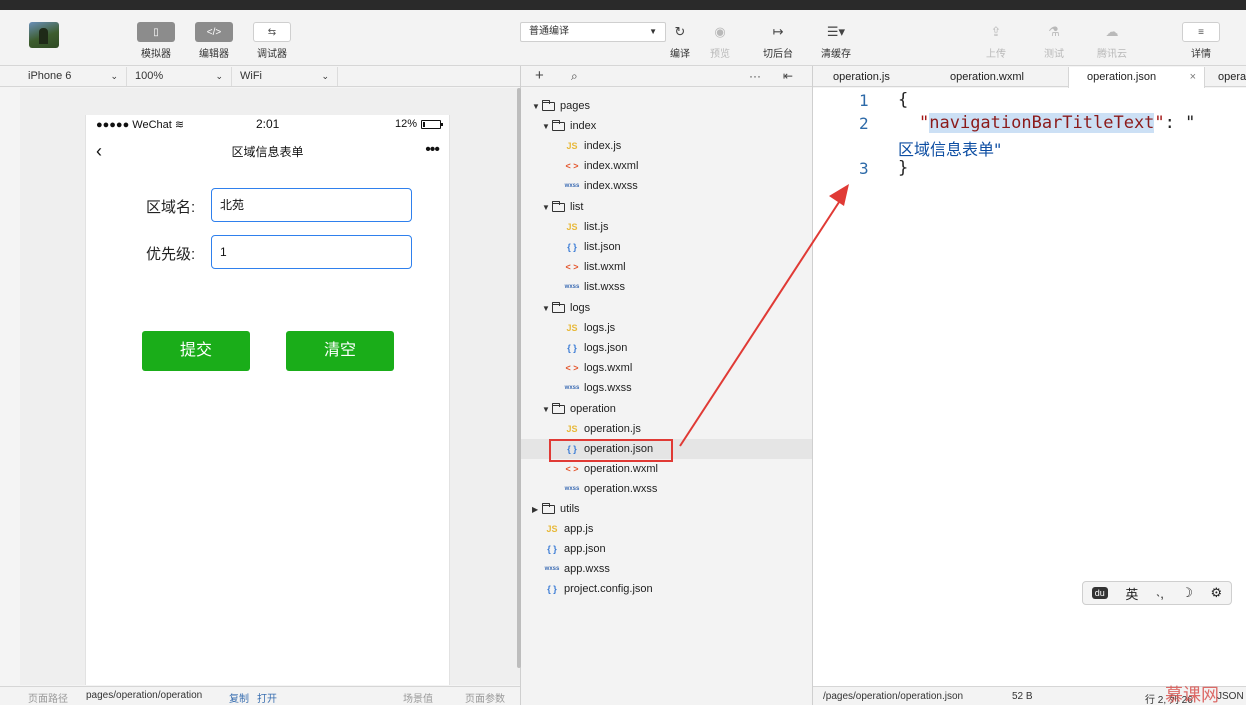 The image size is (1246, 705). What do you see at coordinates (996, 41) in the screenshot?
I see `upload-button: ⇪ 上传` at bounding box center [996, 41].